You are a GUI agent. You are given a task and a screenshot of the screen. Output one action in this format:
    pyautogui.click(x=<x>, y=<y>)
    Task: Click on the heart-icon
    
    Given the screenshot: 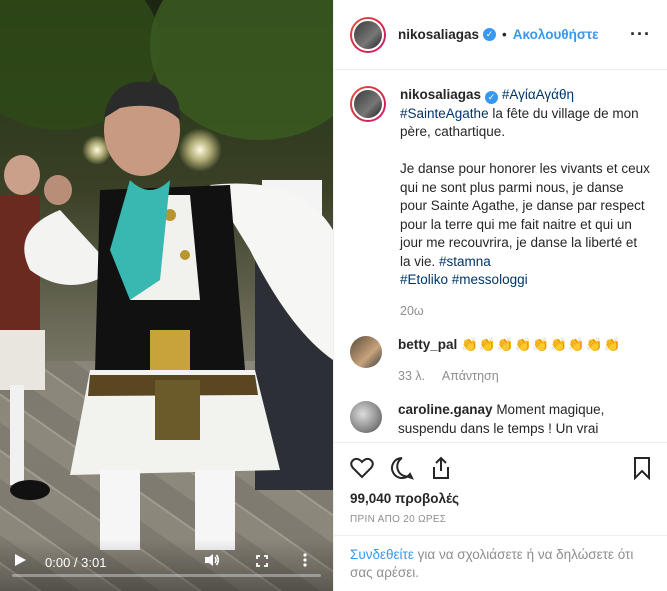 What is the action you would take?
    pyautogui.click(x=362, y=468)
    